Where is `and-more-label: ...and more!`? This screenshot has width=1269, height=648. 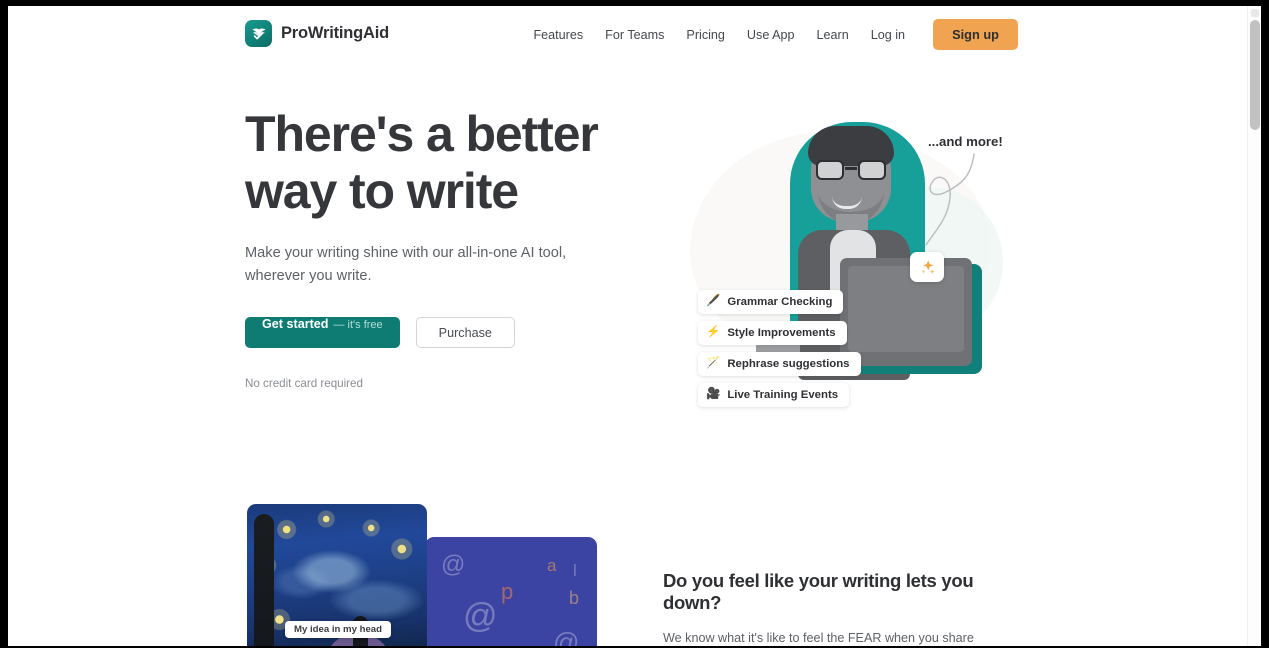
and-more-label: ...and more! is located at coordinates (965, 141).